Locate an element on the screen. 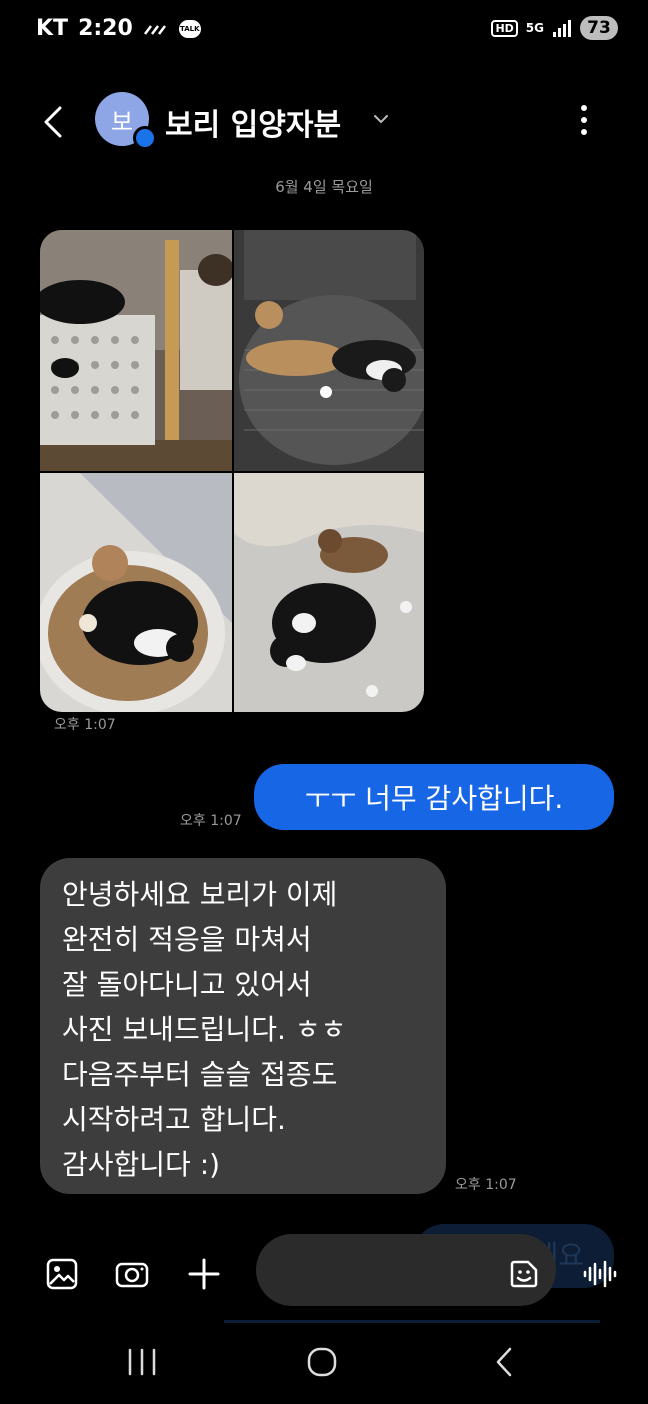 This screenshot has width=648, height=1404. signal-icon is located at coordinates (562, 28).